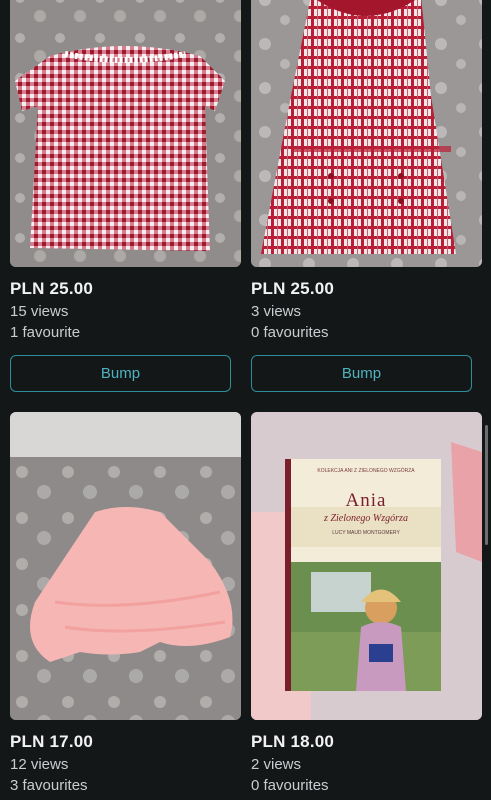  Describe the element at coordinates (366, 471) in the screenshot. I see `book-series-label: KOLEKCJA ANI Z ZIELONEGO WZGÓRZA` at that location.